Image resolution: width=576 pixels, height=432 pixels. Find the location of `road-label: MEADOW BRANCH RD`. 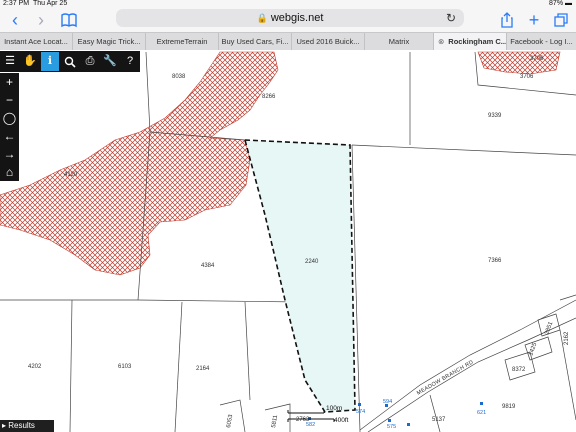

road-label: MEADOW BRANCH RD is located at coordinates (445, 377).